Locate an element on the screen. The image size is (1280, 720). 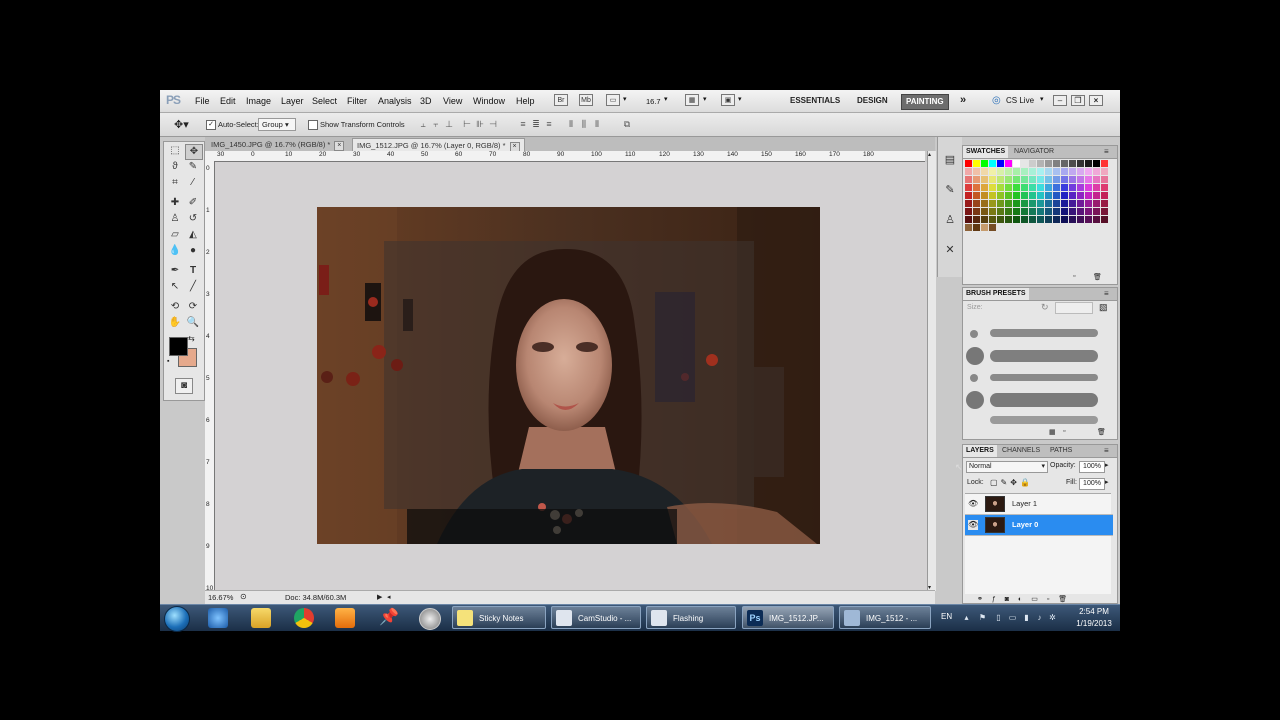
distribute-bottom-icon: ≡ is located at coordinates (549, 124).